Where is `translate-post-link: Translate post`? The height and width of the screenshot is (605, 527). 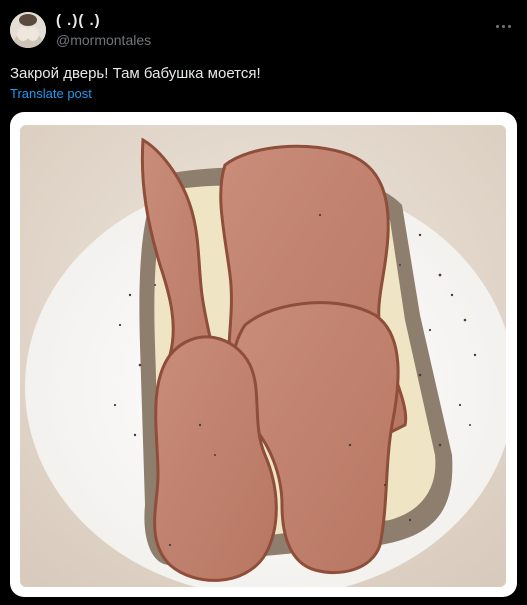 translate-post-link: Translate post is located at coordinates (51, 94).